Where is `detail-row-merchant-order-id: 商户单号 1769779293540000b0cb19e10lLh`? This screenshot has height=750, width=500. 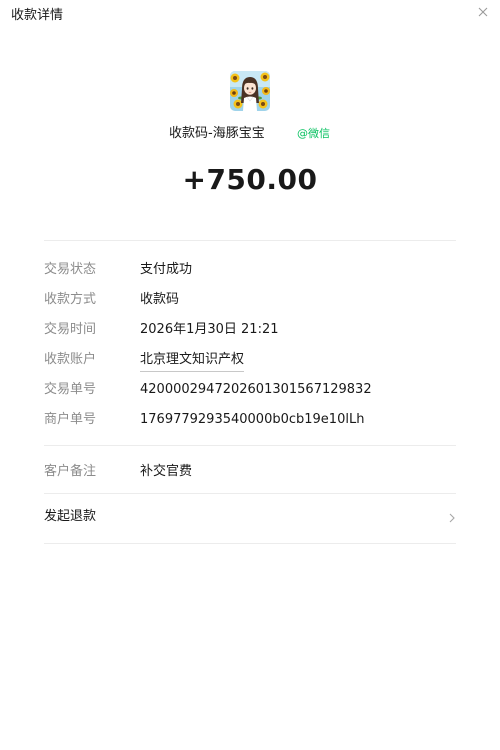
detail-row-merchant-order-id: 商户单号 1769779293540000b0cb19e10lLh is located at coordinates (250, 420).